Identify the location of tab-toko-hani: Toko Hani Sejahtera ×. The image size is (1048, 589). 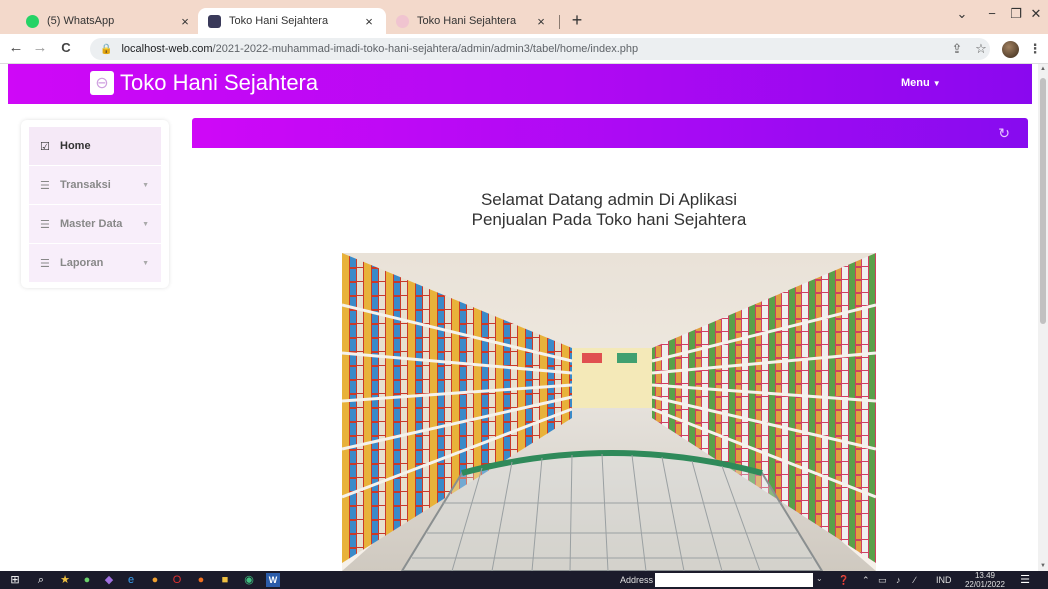
(472, 21).